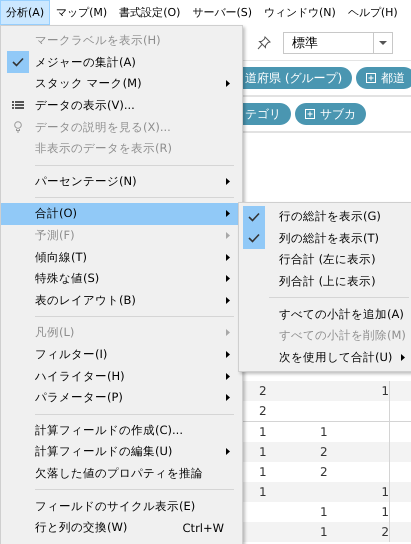 This screenshot has height=544, width=411. What do you see at coordinates (325, 260) in the screenshot?
I see `menu-item: 行合計 (左に表示)` at bounding box center [325, 260].